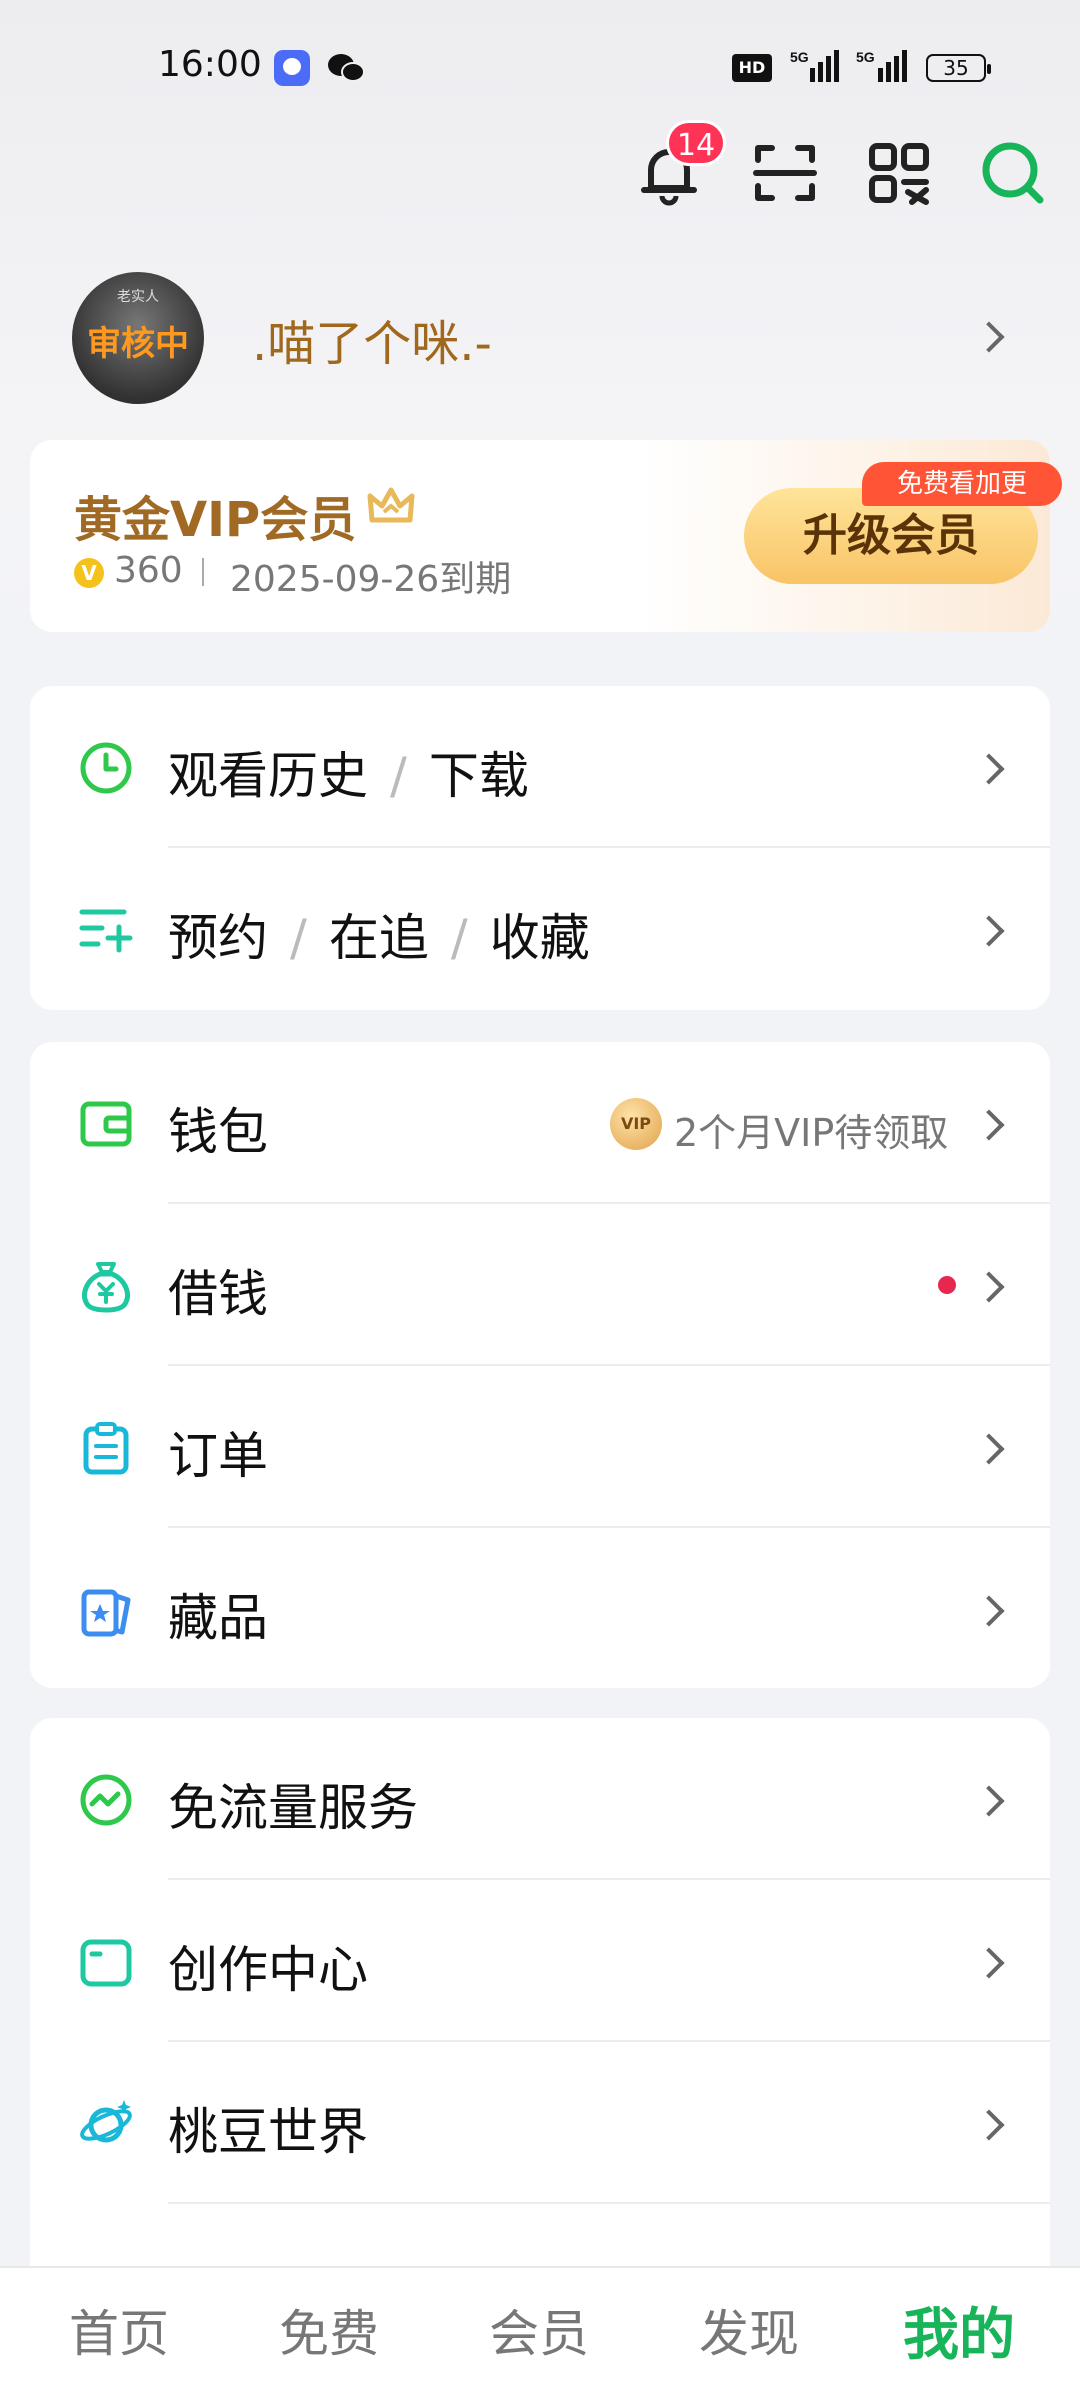  I want to click on collectibles-label: 藏品, so click(218, 1618).